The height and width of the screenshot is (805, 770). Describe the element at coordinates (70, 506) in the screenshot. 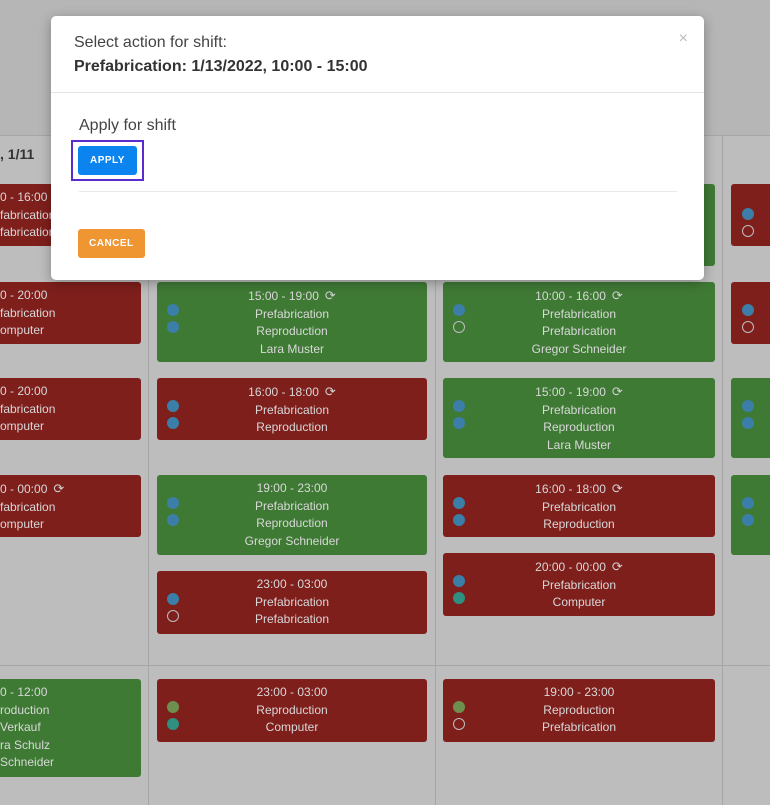

I see `shift-card: 0 - 00:00 ⟳ fabrication omputer` at that location.